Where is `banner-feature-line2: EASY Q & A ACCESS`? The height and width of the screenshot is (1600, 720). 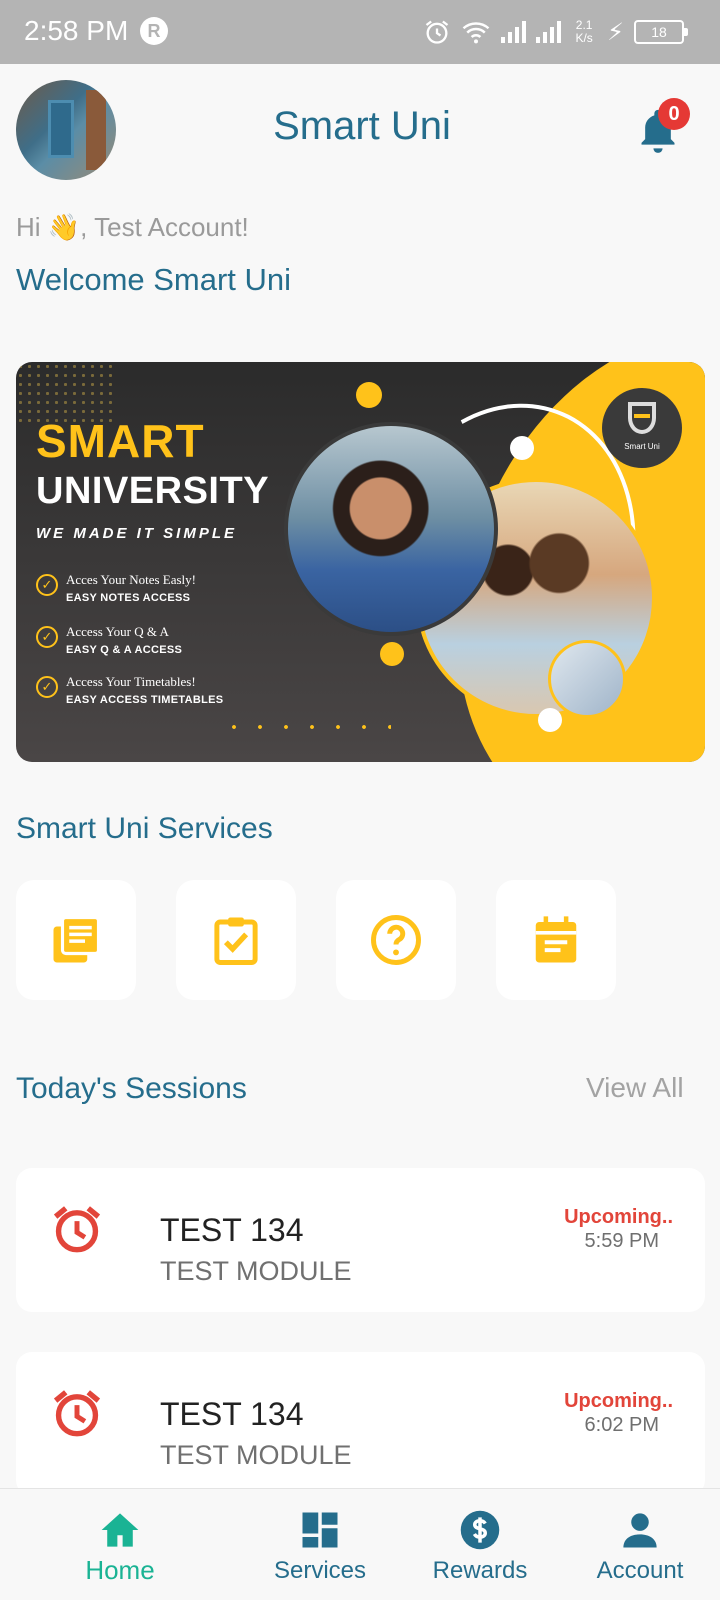 banner-feature-line2: EASY Q & A ACCESS is located at coordinates (124, 650).